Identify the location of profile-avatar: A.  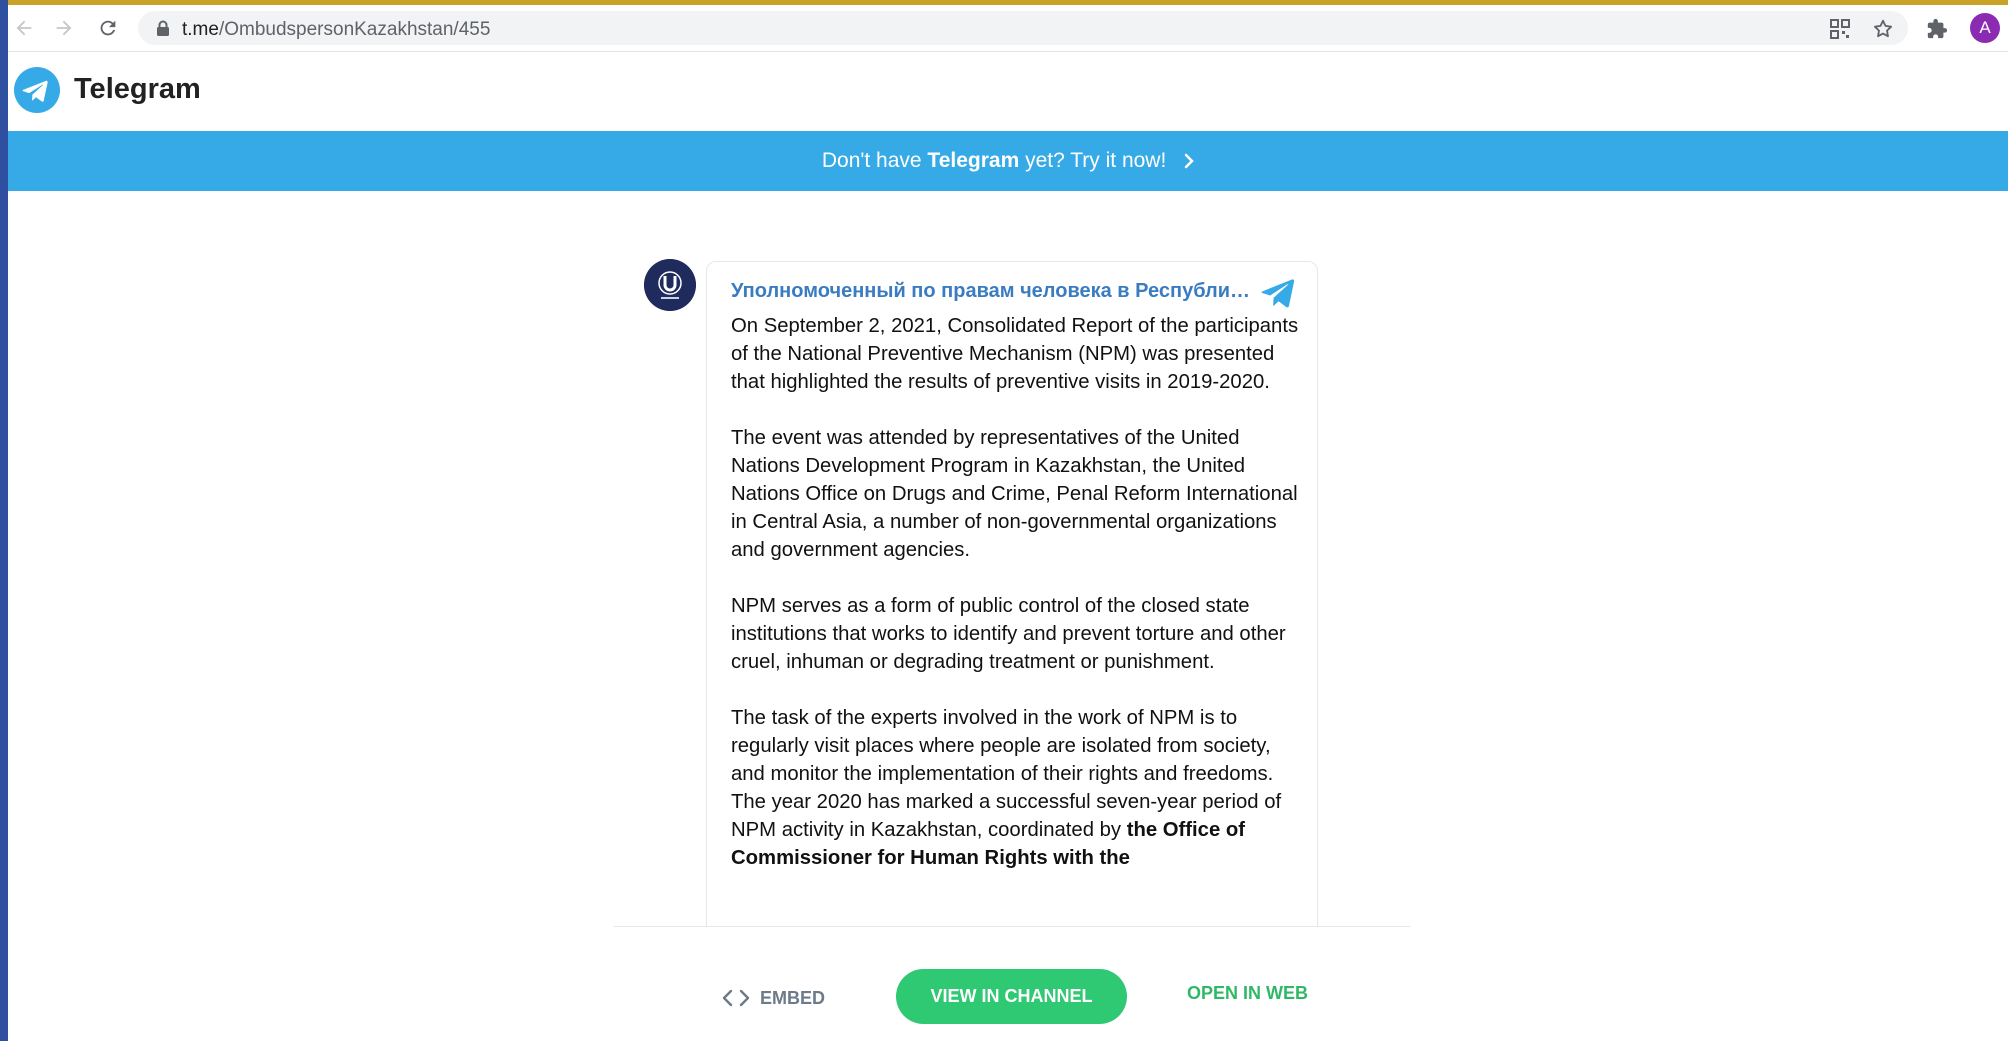
(1985, 28).